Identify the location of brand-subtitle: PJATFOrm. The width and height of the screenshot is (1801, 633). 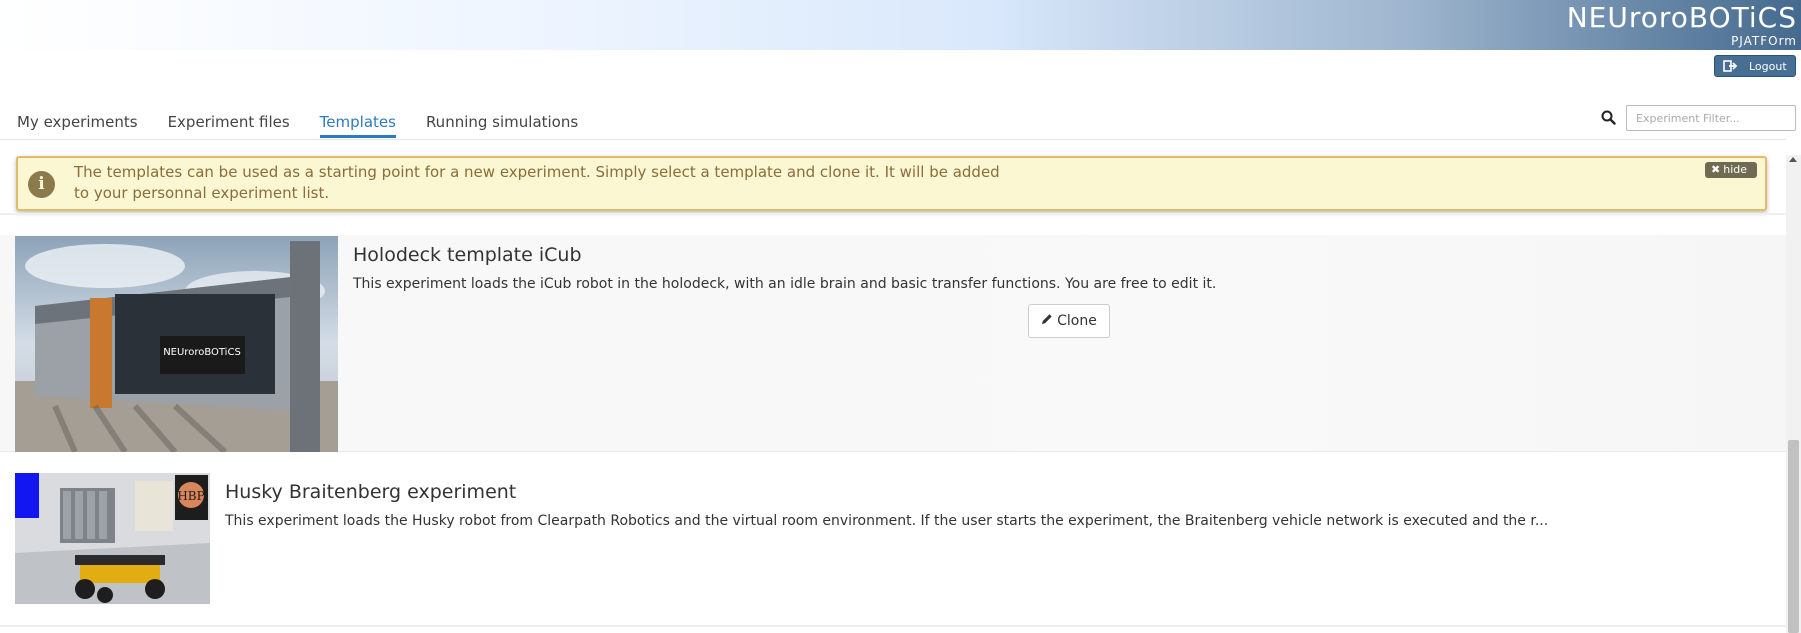
(1764, 41).